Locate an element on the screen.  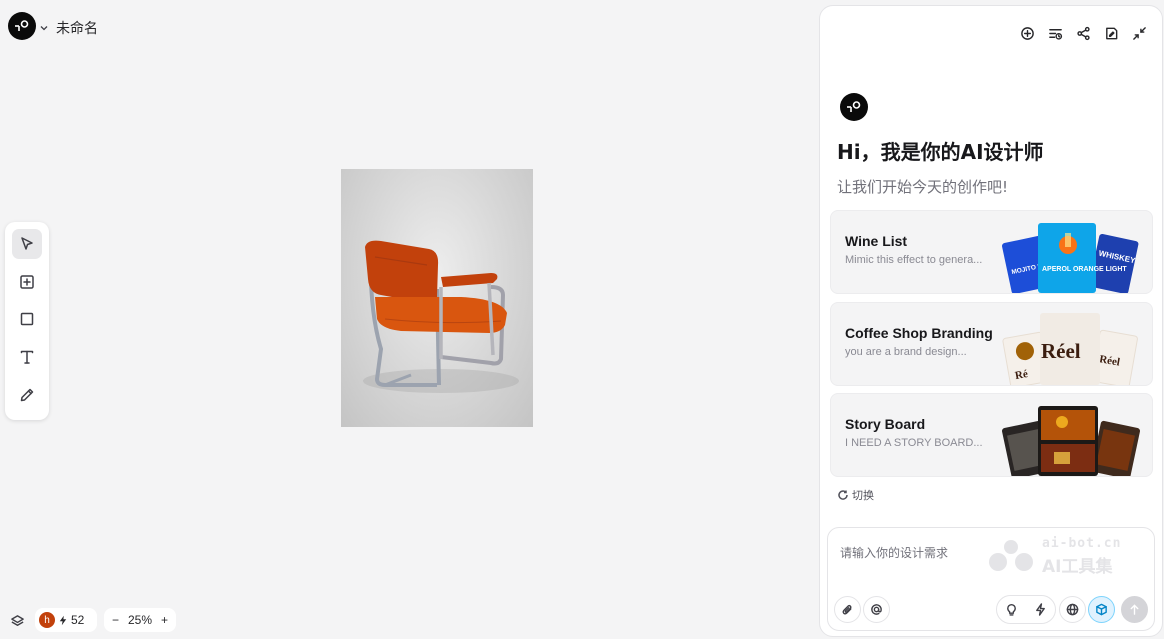
new-chat-icon is located at coordinates (1027, 33).